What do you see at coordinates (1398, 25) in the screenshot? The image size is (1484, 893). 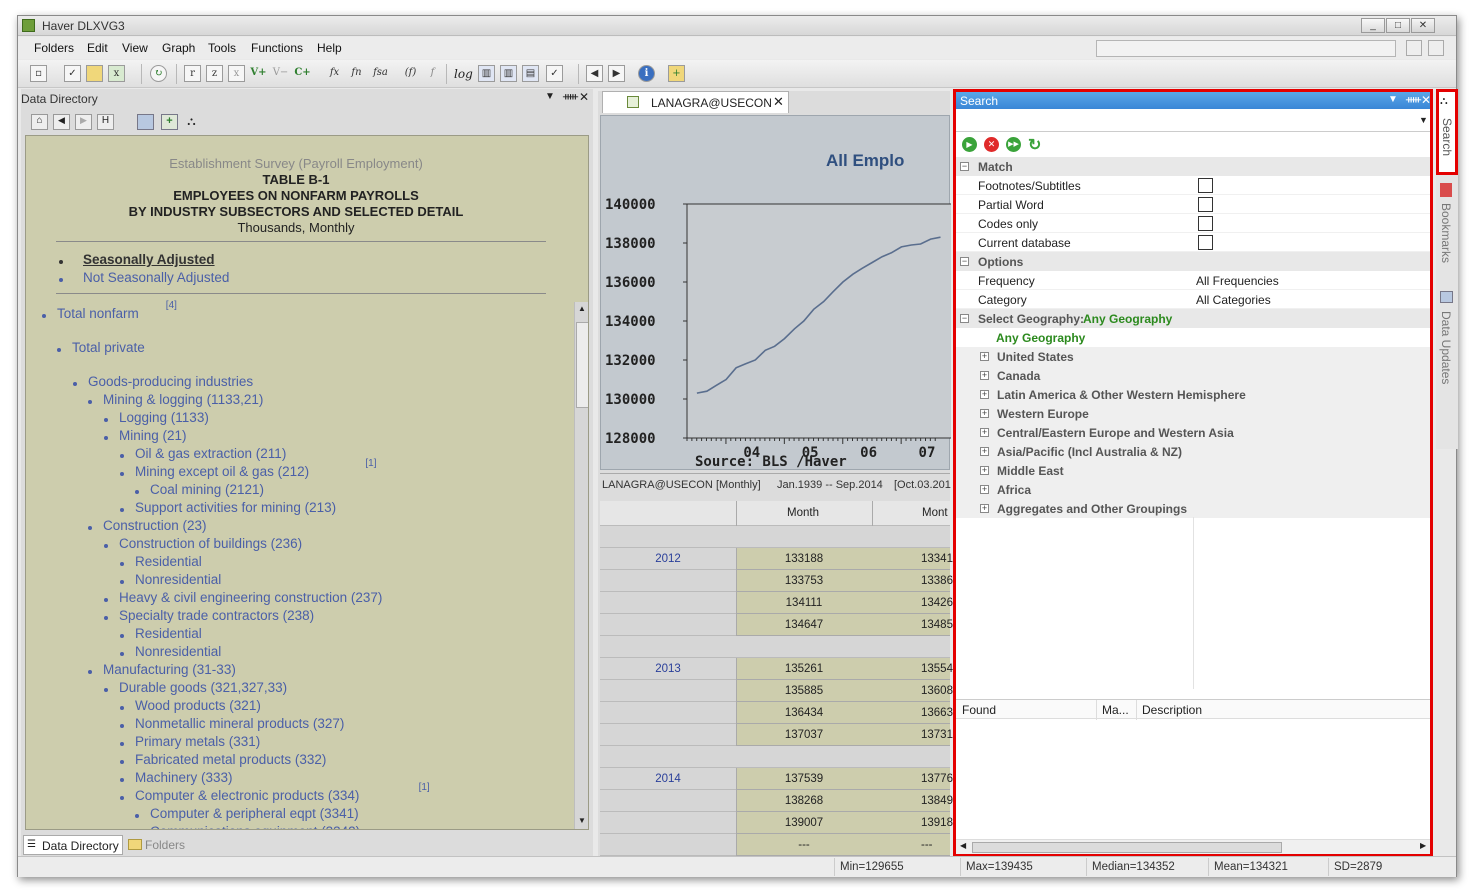 I see `maximize-button: □` at bounding box center [1398, 25].